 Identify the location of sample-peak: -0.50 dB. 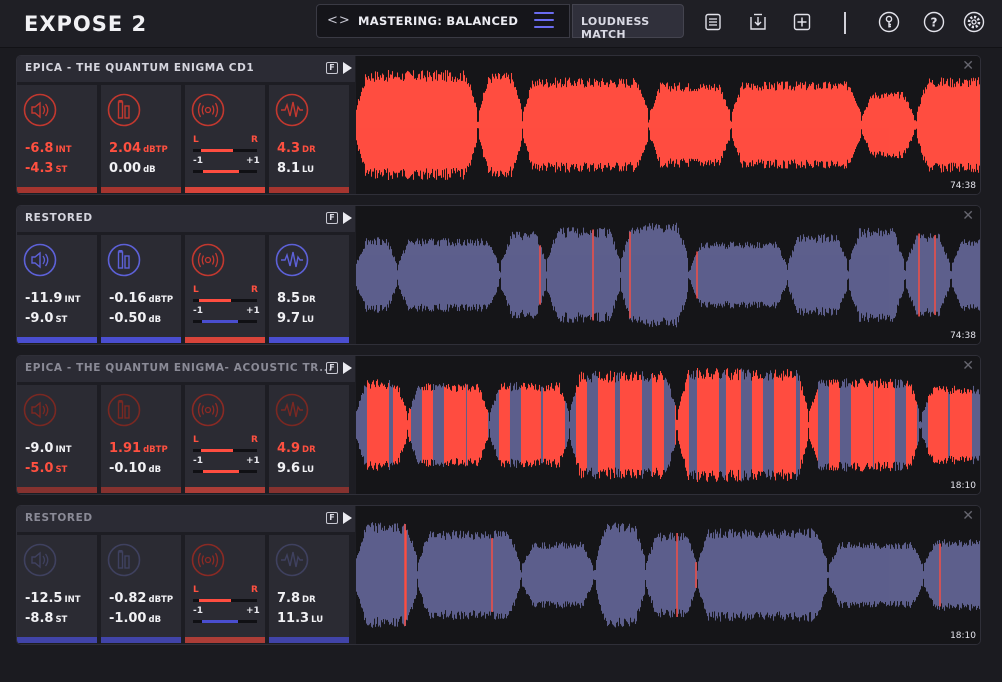
(135, 318).